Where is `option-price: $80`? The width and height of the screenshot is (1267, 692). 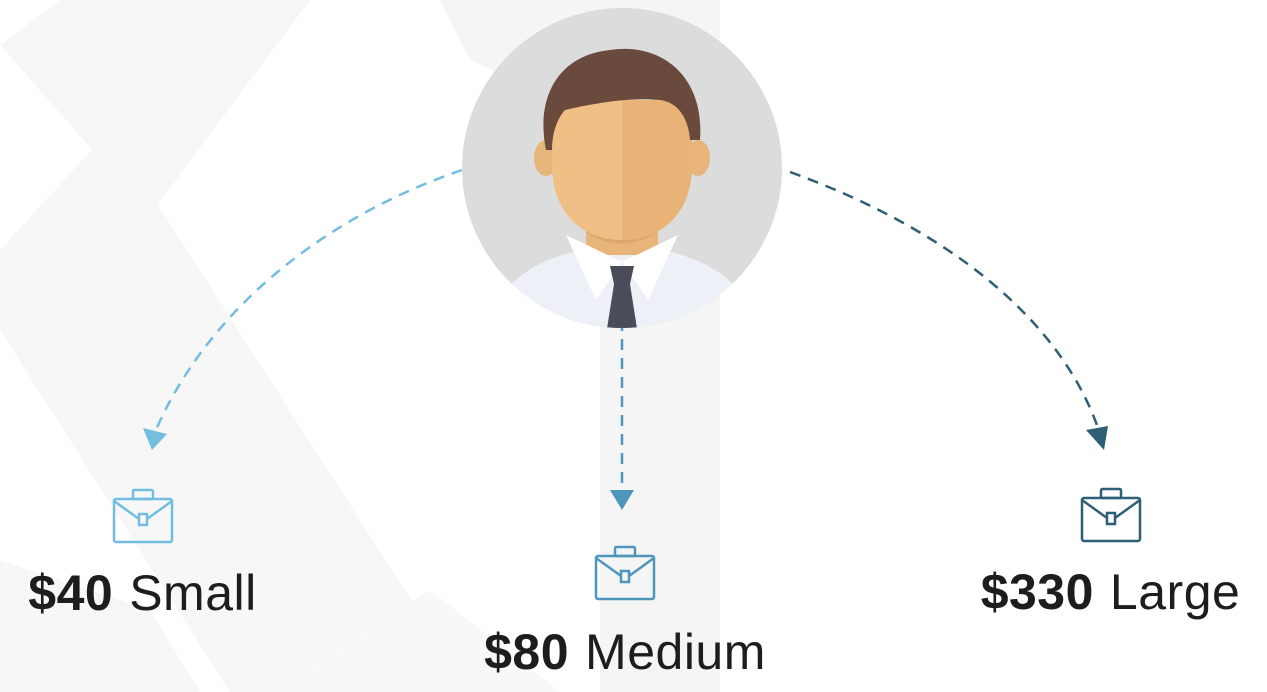
option-price: $80 is located at coordinates (527, 652).